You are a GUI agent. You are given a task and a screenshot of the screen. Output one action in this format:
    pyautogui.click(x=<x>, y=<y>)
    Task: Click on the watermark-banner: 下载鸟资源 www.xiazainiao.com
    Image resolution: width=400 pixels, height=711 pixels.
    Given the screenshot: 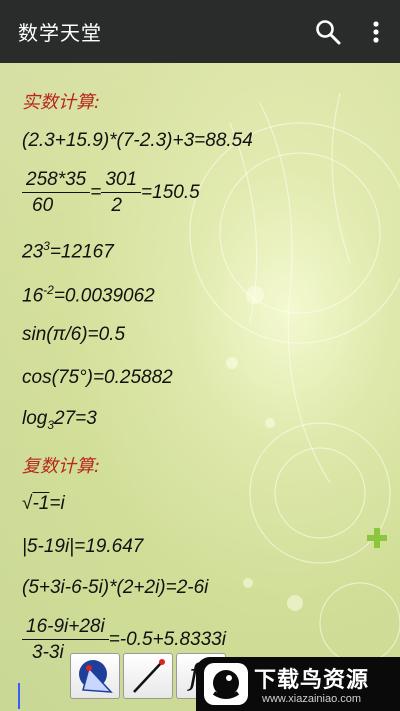 What is the action you would take?
    pyautogui.click(x=298, y=684)
    